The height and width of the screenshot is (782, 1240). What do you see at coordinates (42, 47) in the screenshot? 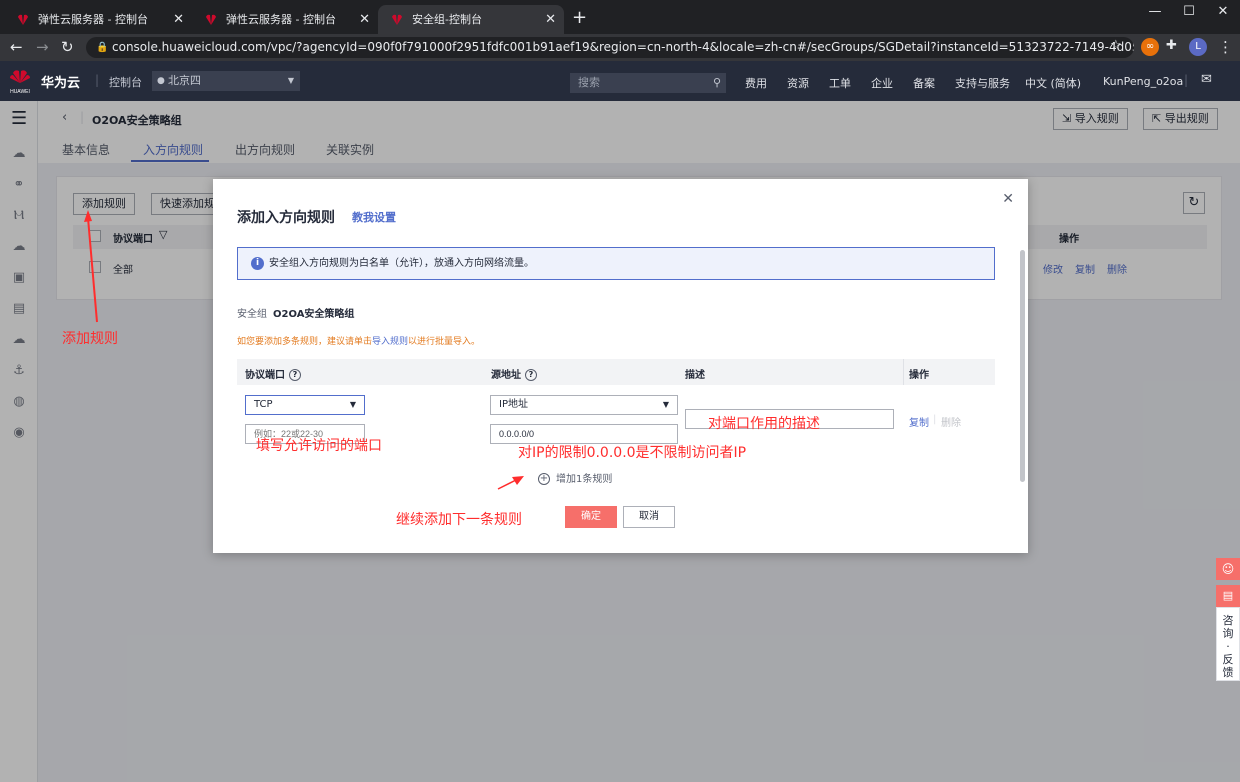
I see `forward-arrow-icon: →` at bounding box center [42, 47].